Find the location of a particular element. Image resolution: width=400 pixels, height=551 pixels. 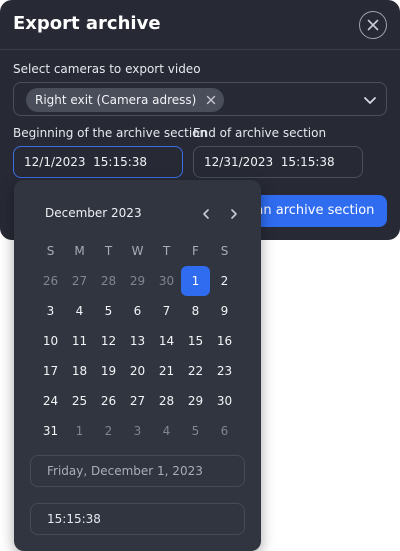

calendar-day-number: 24 is located at coordinates (50, 401).